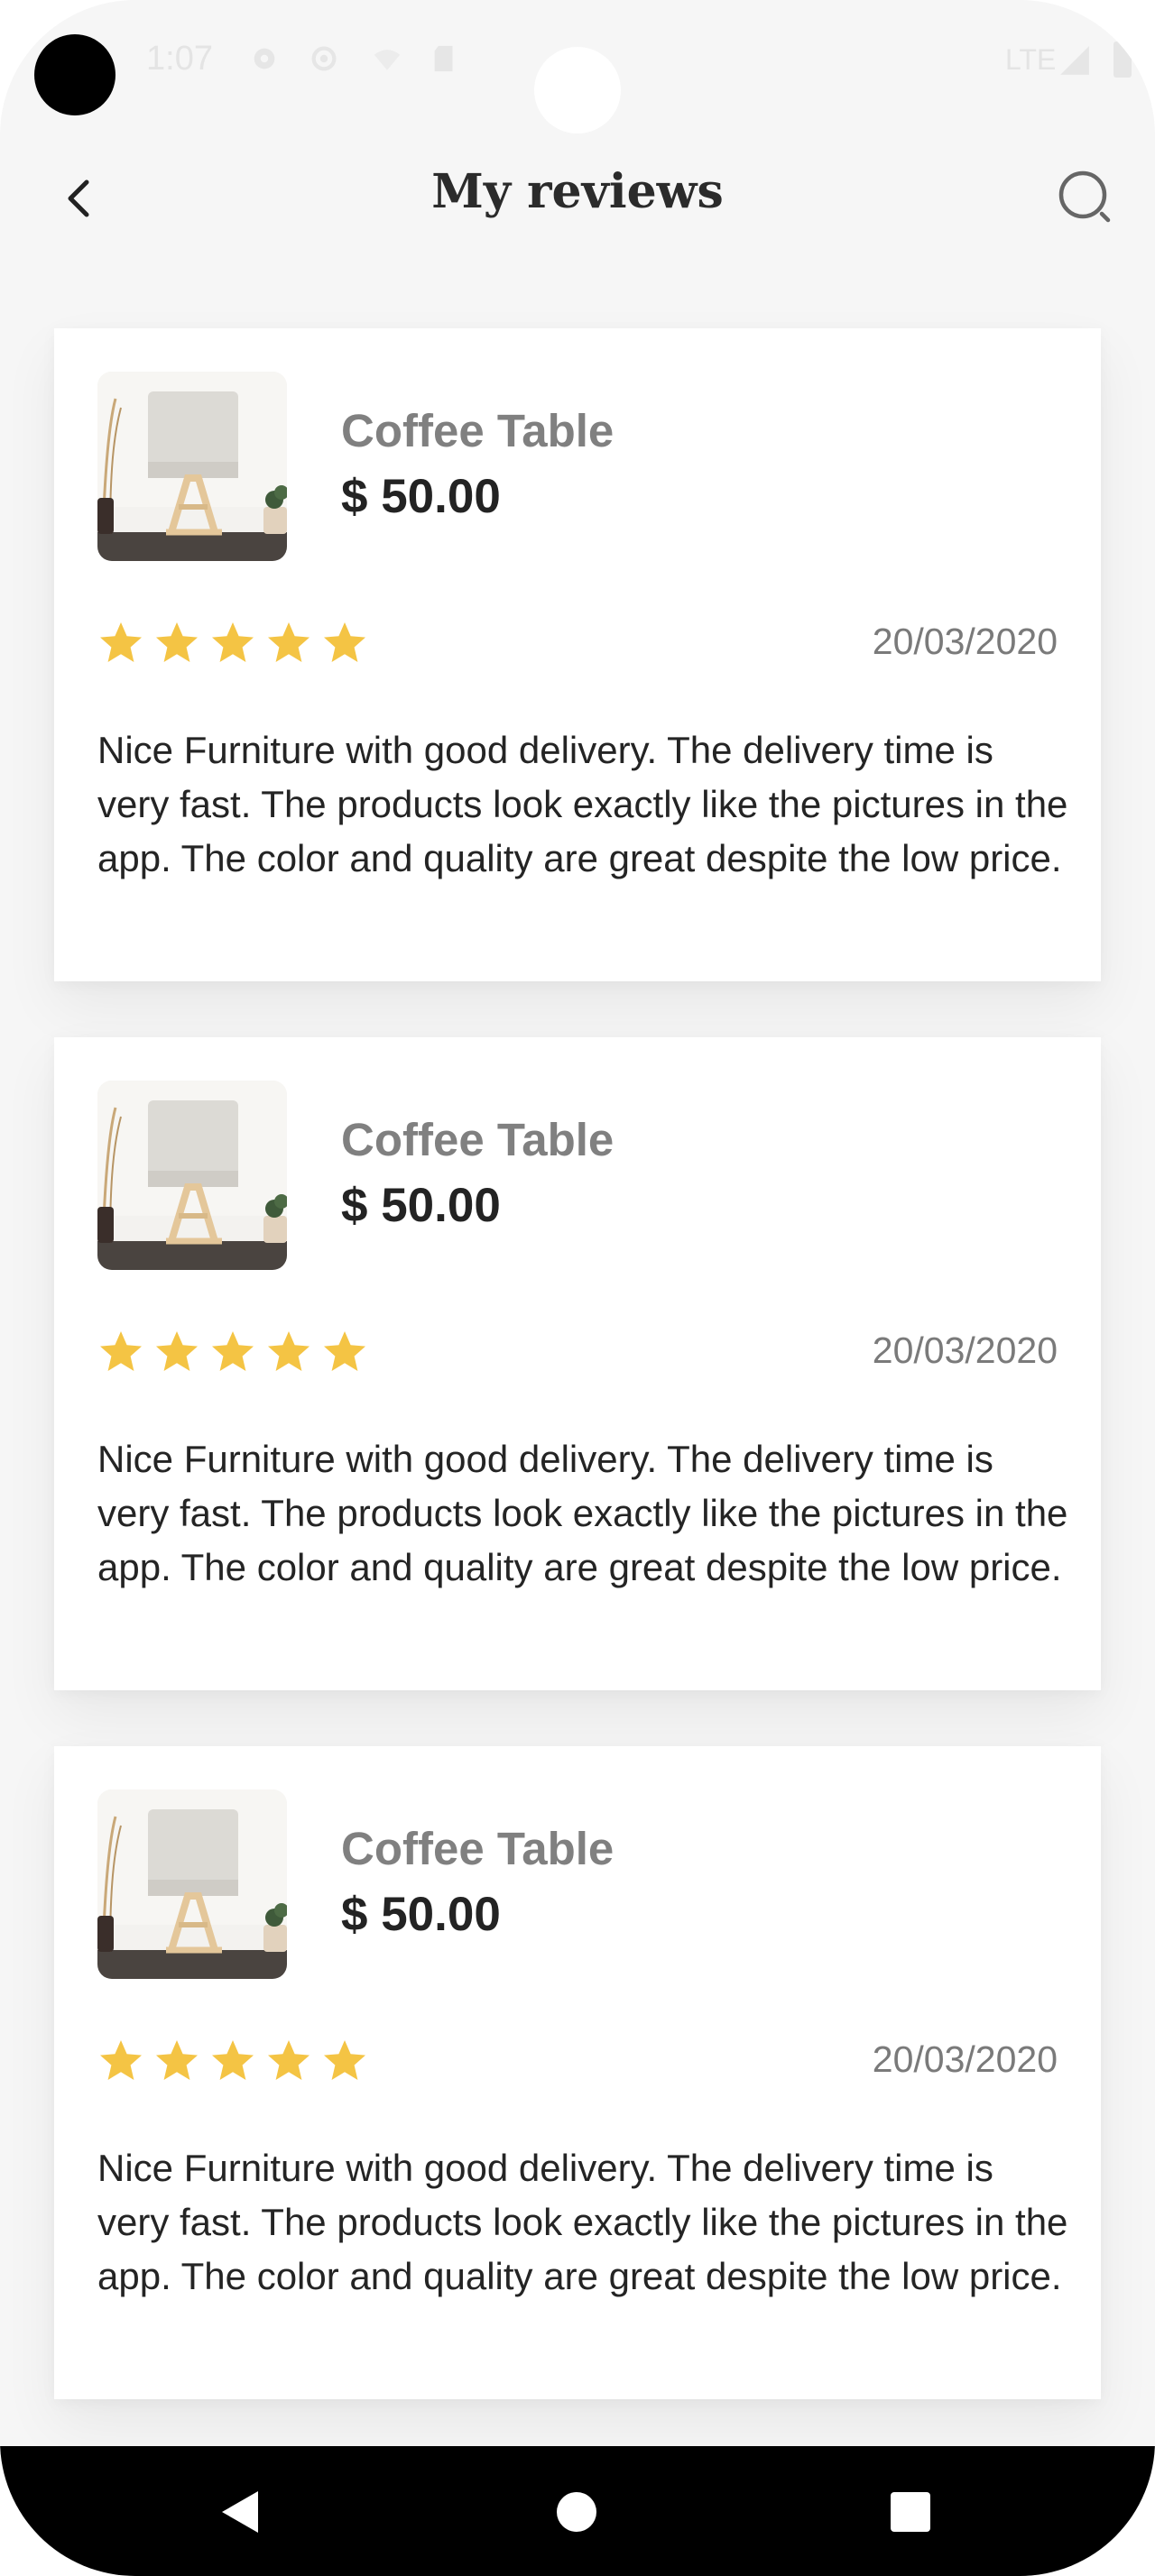  I want to click on signal-icon, so click(1074, 60).